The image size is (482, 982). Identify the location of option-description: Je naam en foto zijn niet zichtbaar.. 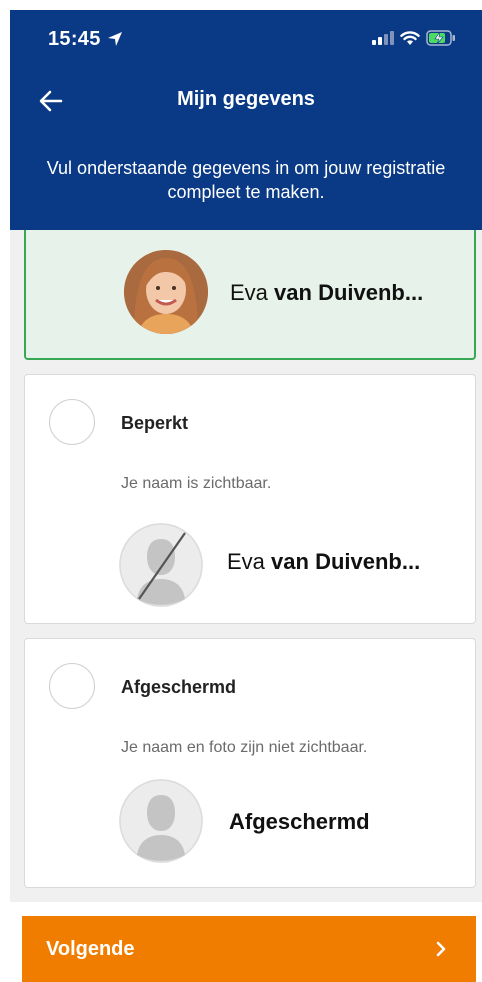
(244, 747).